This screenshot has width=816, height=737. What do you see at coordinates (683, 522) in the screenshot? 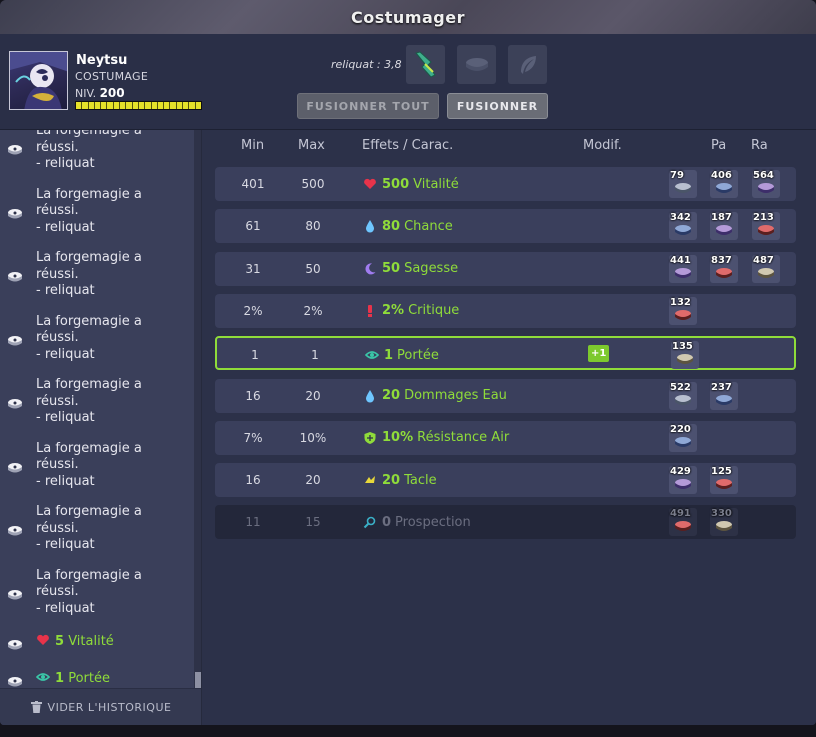
I see `rune-button: 491` at bounding box center [683, 522].